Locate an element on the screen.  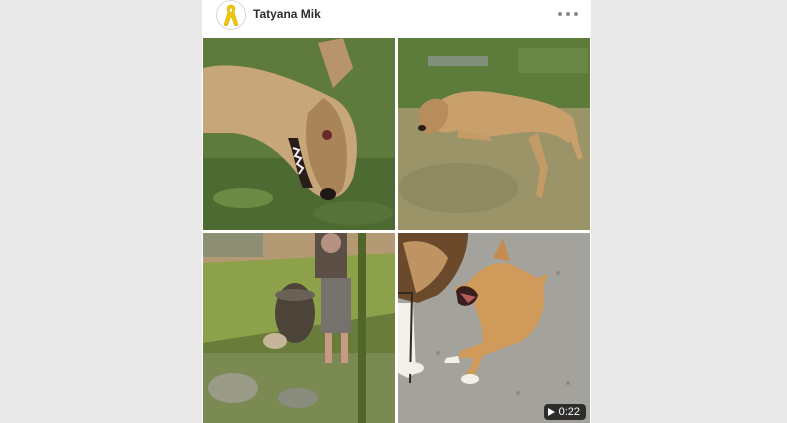
play-icon is located at coordinates (551, 412).